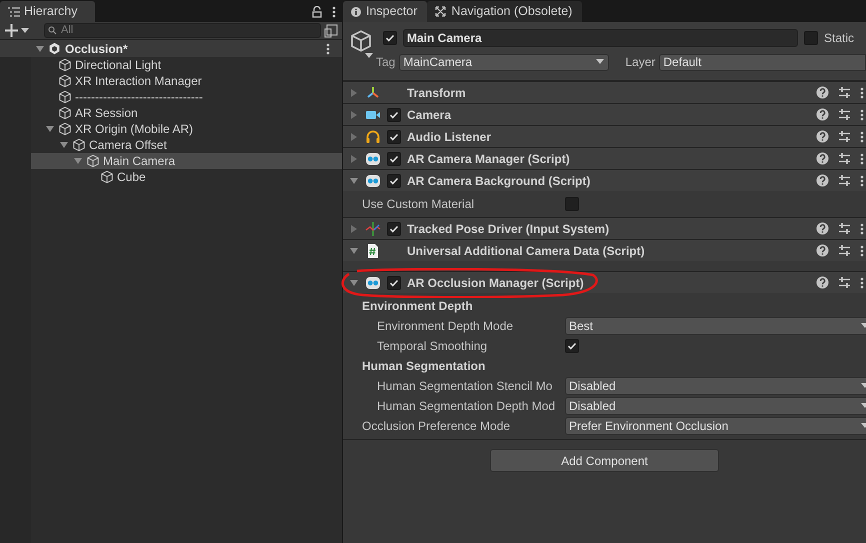 This screenshot has width=866, height=543. I want to click on search-field: All, so click(182, 30).